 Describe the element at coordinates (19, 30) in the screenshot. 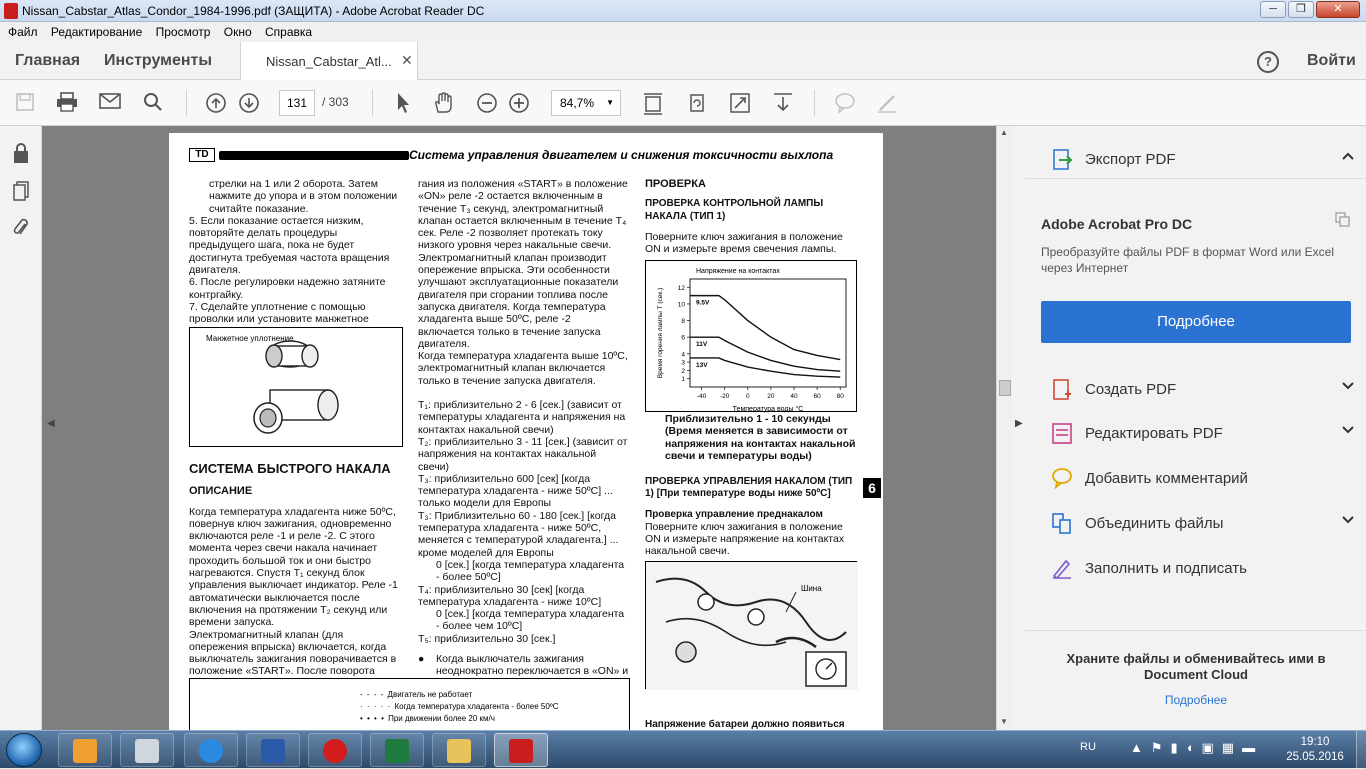

I see `menu-file: Файл` at that location.